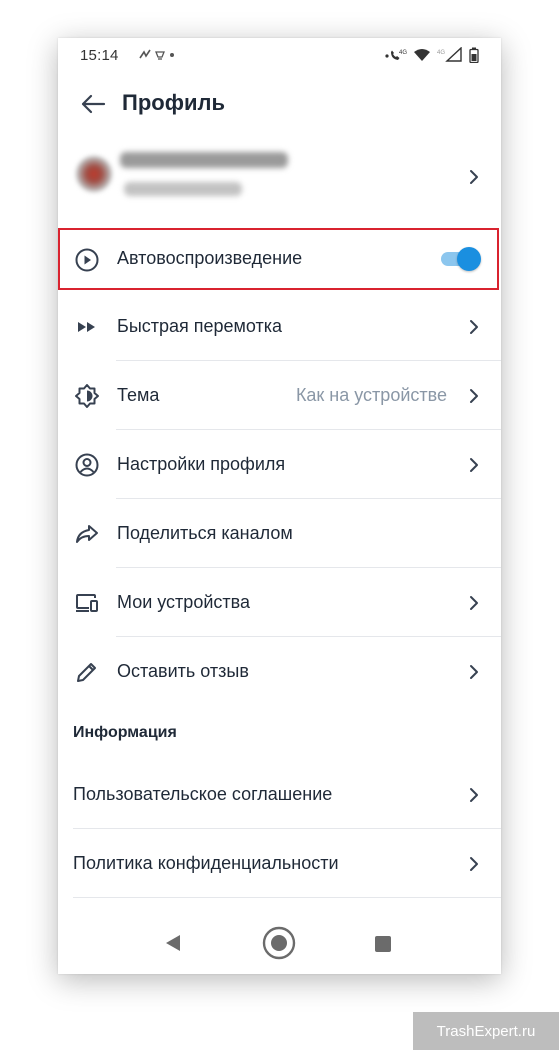  Describe the element at coordinates (200, 326) in the screenshot. I see `settings-item-label: Быстрая перемотка` at that location.